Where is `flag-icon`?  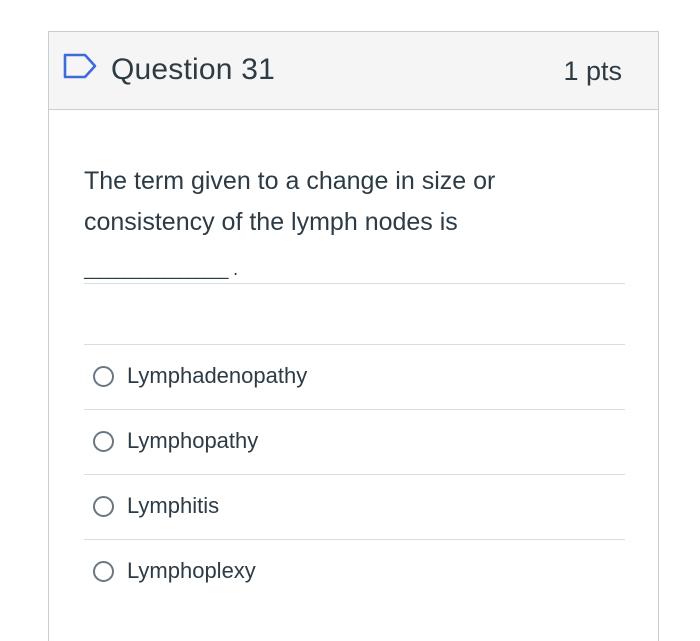
flag-icon is located at coordinates (80, 66).